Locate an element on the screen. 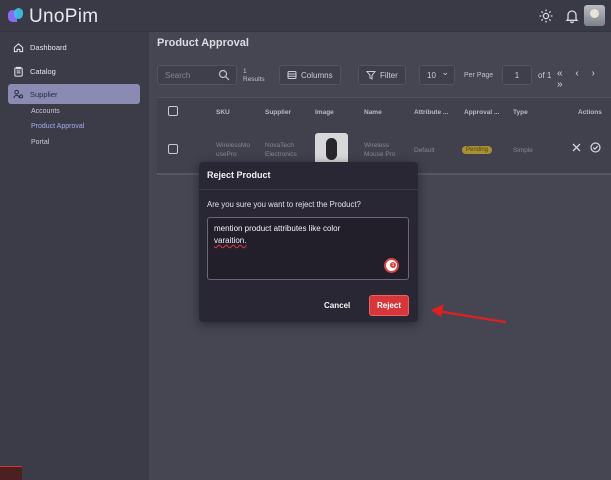 This screenshot has height=480, width=611. annotation-arrow-icon is located at coordinates (469, 314).